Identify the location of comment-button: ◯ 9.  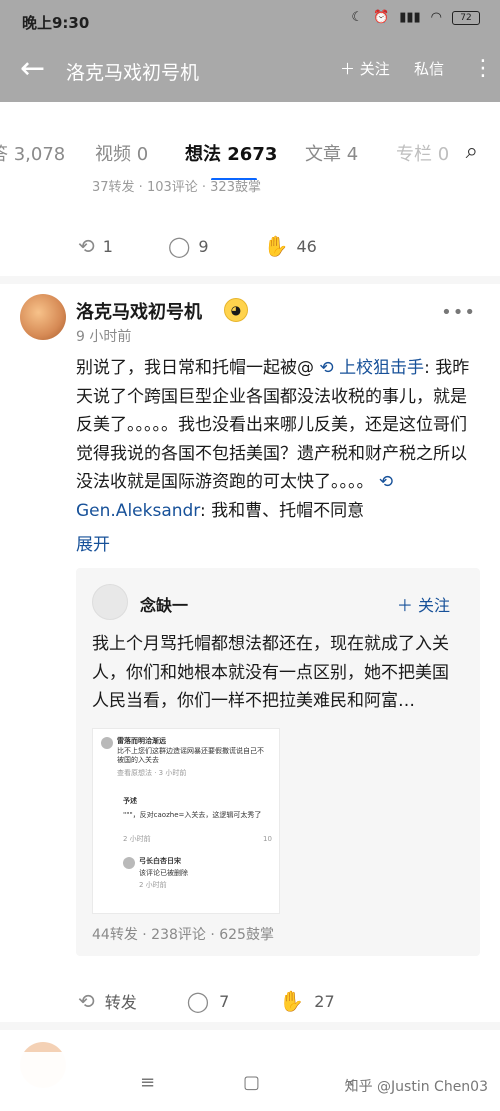
(188, 246).